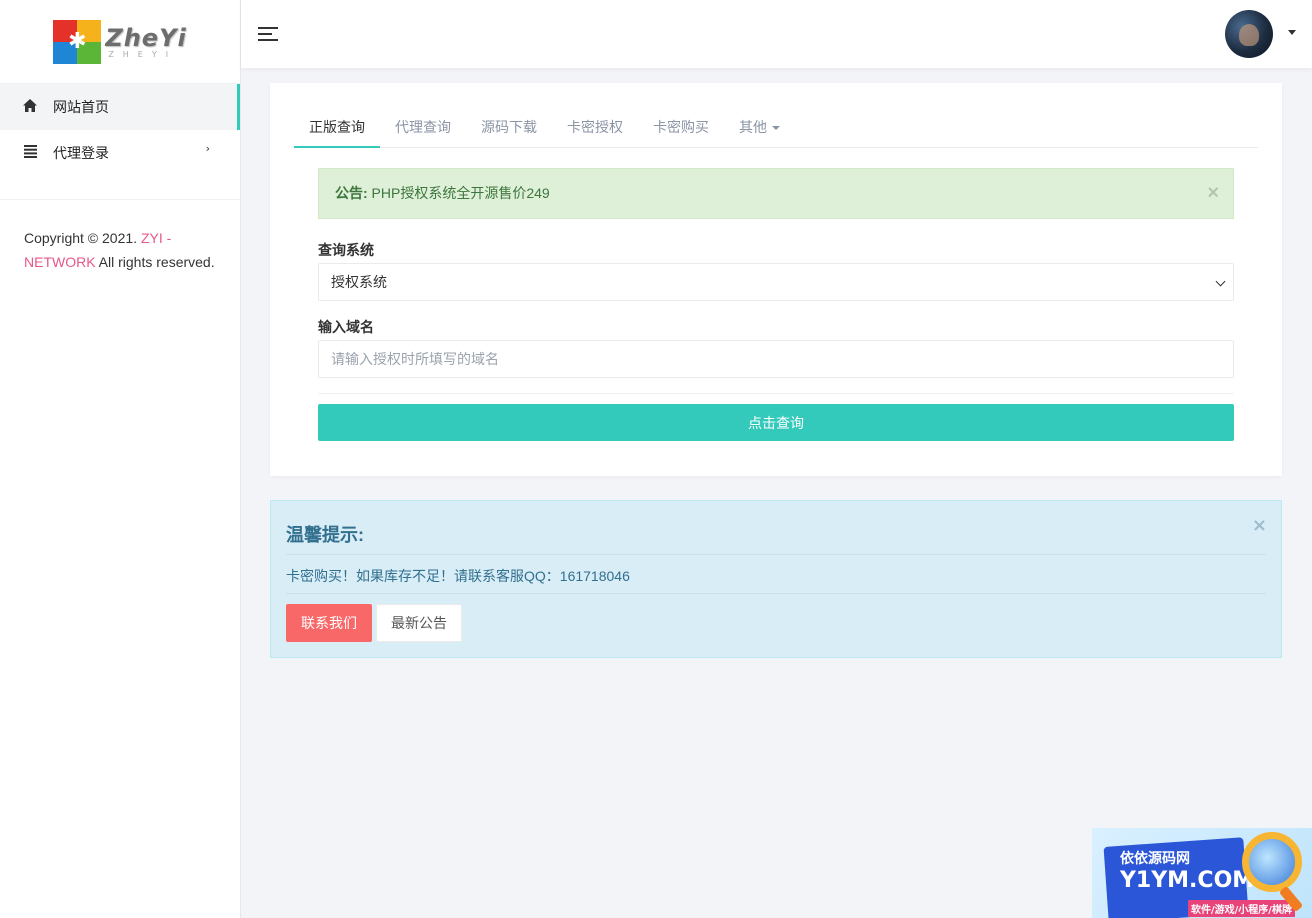 The height and width of the screenshot is (918, 1312). I want to click on notice-prefix: 公告:, so click(351, 193).